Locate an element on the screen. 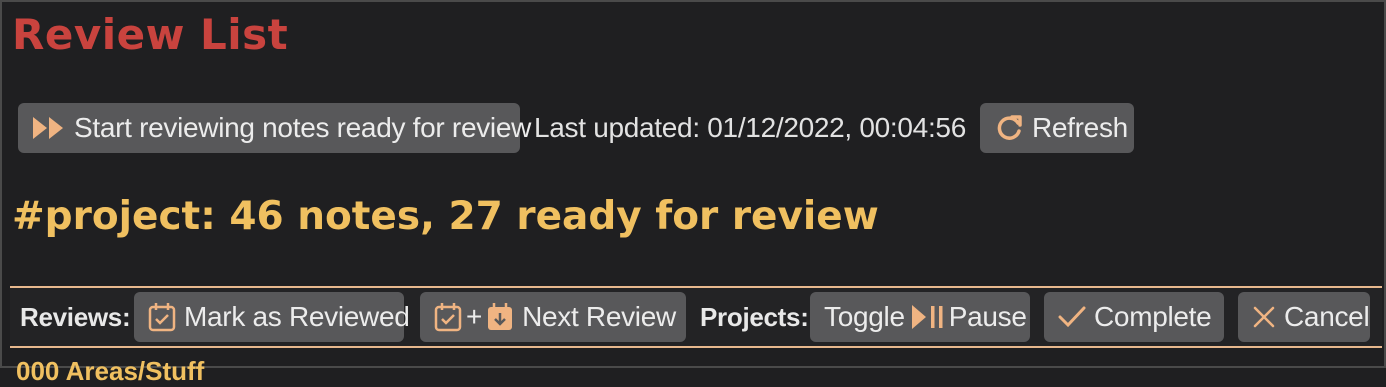 This screenshot has width=1386, height=387. mark-reviewed-label: Mark as Reviewed is located at coordinates (297, 316).